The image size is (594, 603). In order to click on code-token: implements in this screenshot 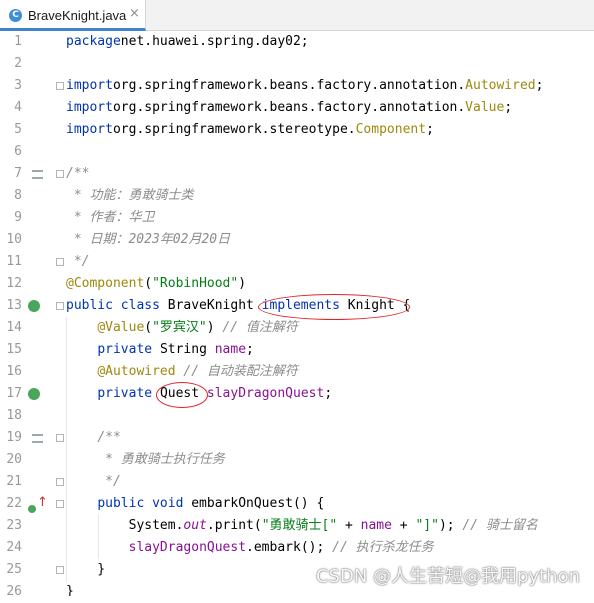, I will do `click(304, 305)`.